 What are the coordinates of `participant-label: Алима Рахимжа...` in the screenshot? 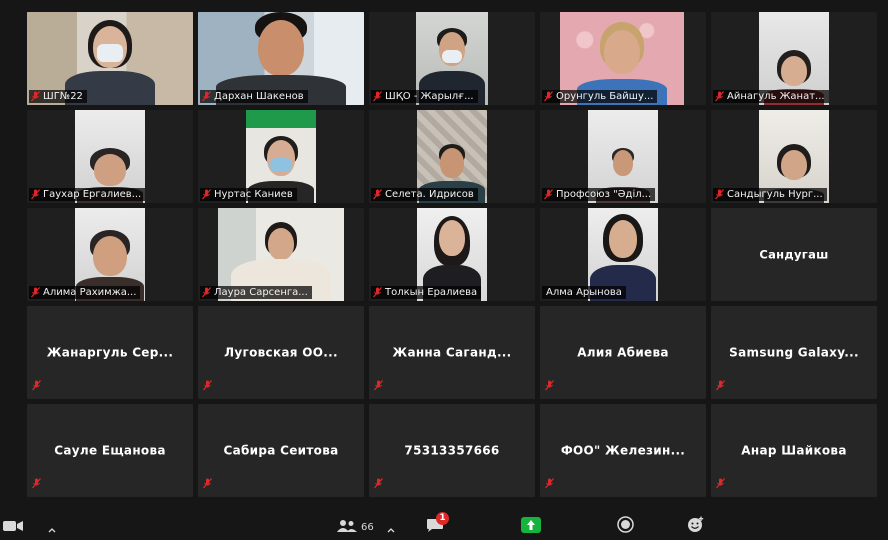 It's located at (85, 292).